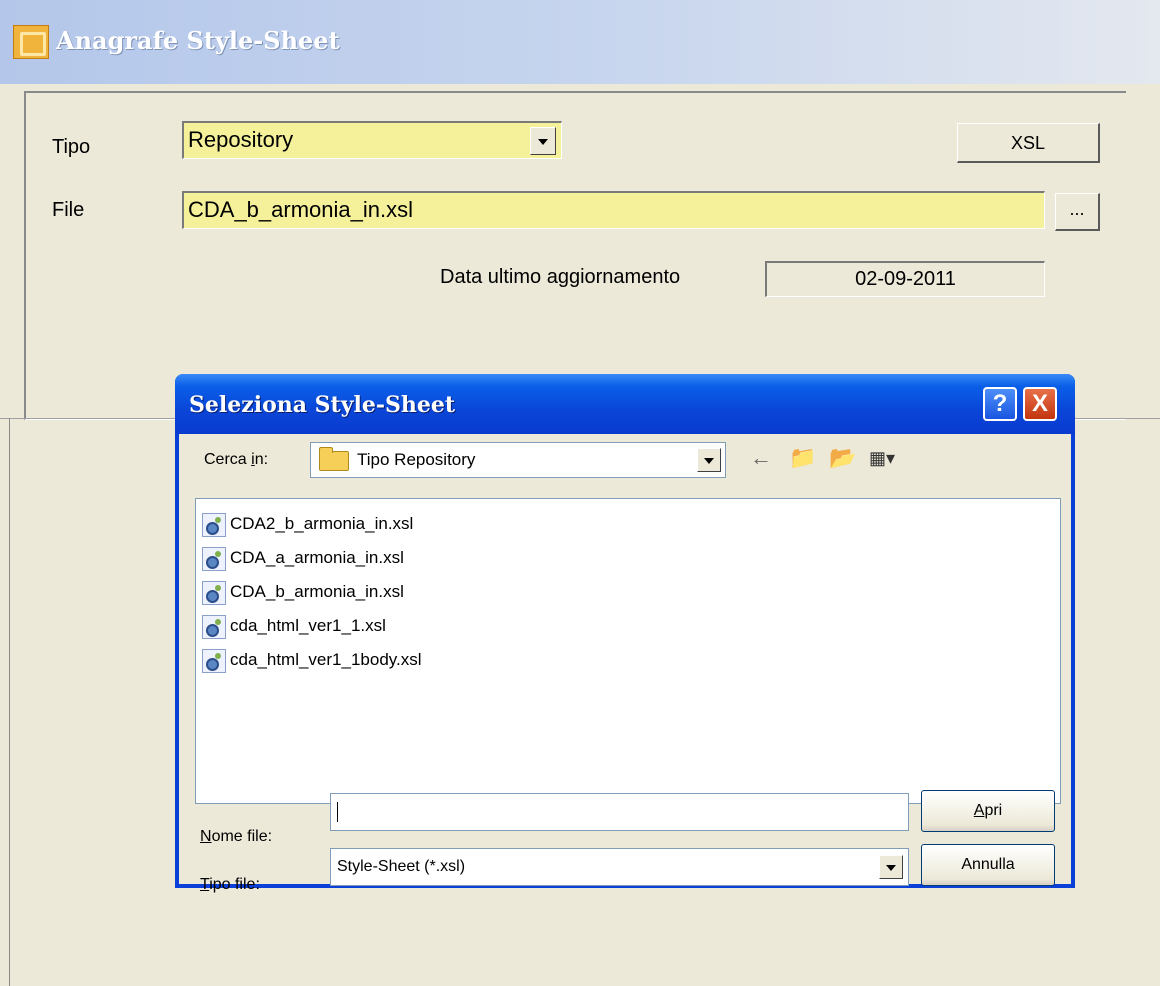 Image resolution: width=1160 pixels, height=986 pixels. Describe the element at coordinates (31, 42) in the screenshot. I see `app-logo-icon` at that location.